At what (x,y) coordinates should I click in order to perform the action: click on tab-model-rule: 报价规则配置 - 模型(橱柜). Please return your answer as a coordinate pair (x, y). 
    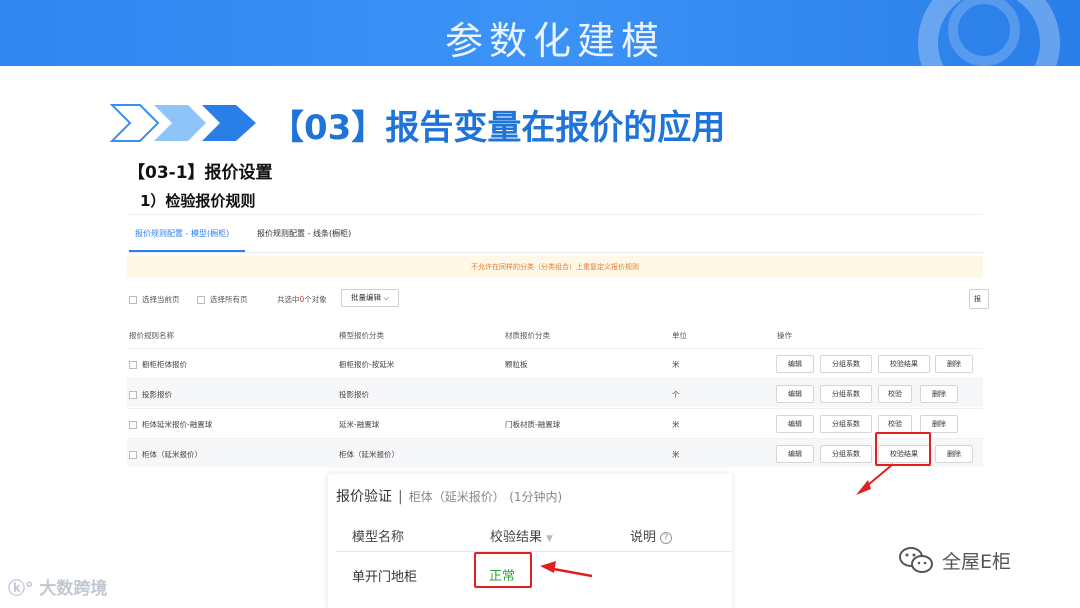
    Looking at the image, I should click on (182, 233).